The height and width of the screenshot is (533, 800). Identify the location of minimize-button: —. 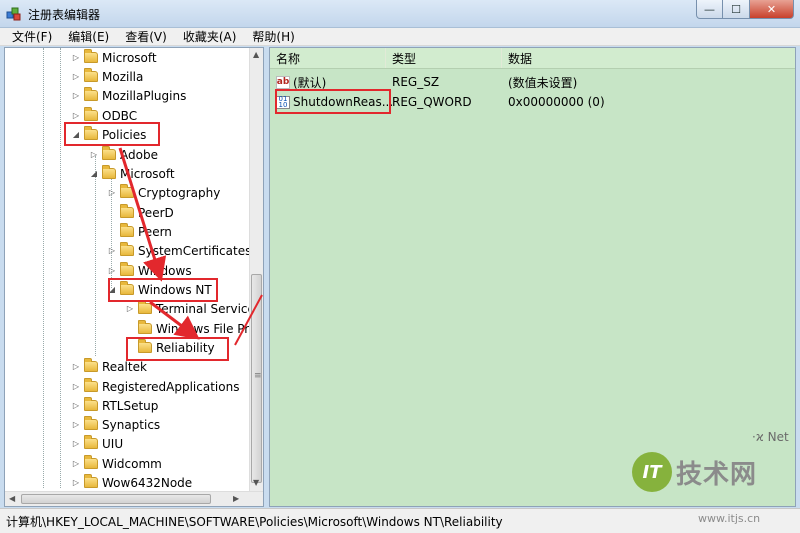
(709, 9).